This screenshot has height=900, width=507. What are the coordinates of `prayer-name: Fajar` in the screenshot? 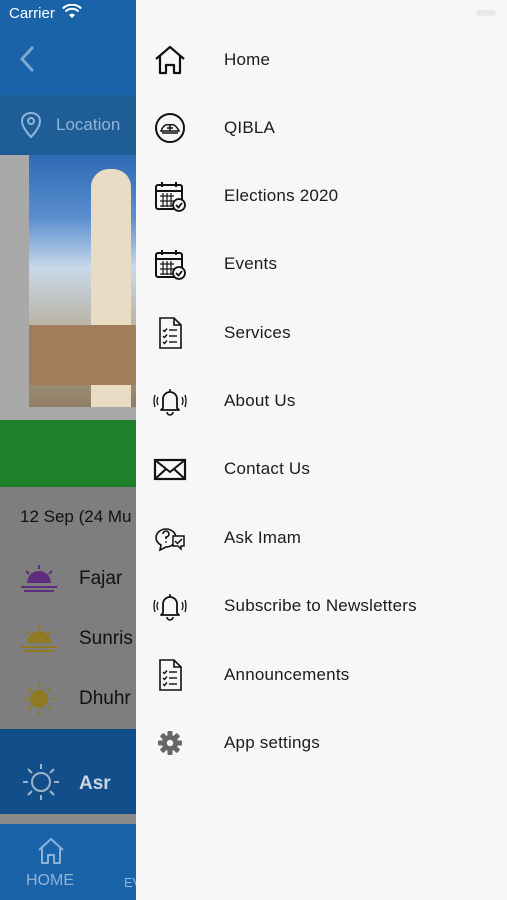 It's located at (101, 578).